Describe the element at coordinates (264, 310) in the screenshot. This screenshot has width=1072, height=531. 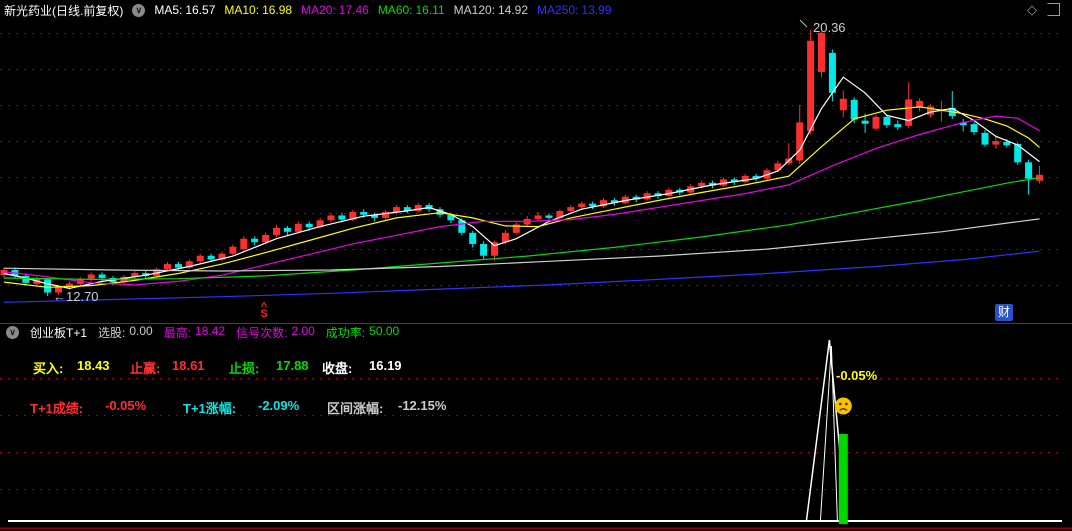
I see `sell-signal-marker: ^ S` at that location.